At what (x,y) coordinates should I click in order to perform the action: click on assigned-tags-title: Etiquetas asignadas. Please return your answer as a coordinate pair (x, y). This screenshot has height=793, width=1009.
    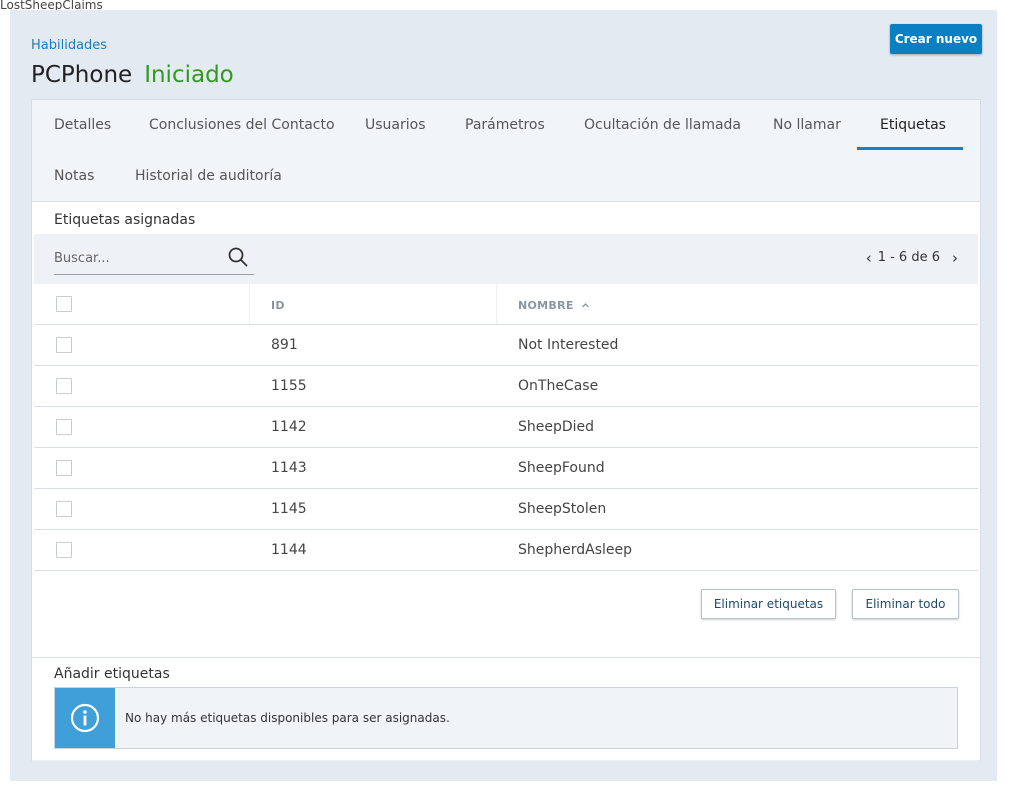
    Looking at the image, I should click on (125, 220).